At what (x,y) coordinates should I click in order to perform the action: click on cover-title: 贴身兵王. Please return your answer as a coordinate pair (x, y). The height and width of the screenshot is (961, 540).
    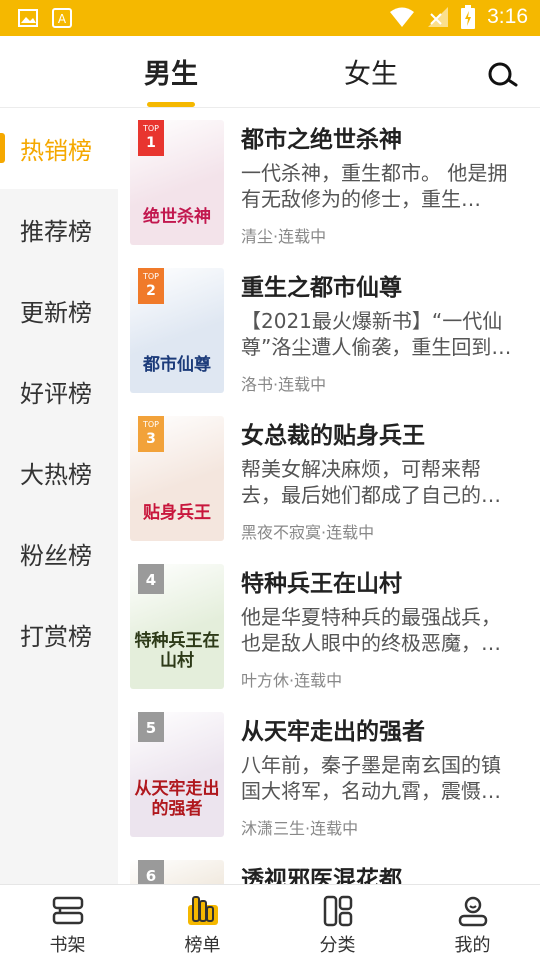
    Looking at the image, I should click on (177, 513).